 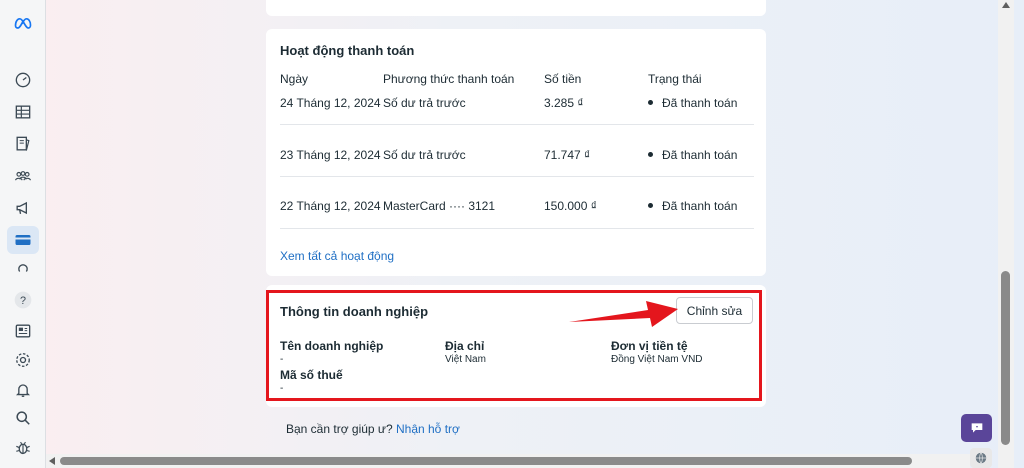 What do you see at coordinates (330, 103) in the screenshot?
I see `row-date: 24 Tháng 12, 2024` at bounding box center [330, 103].